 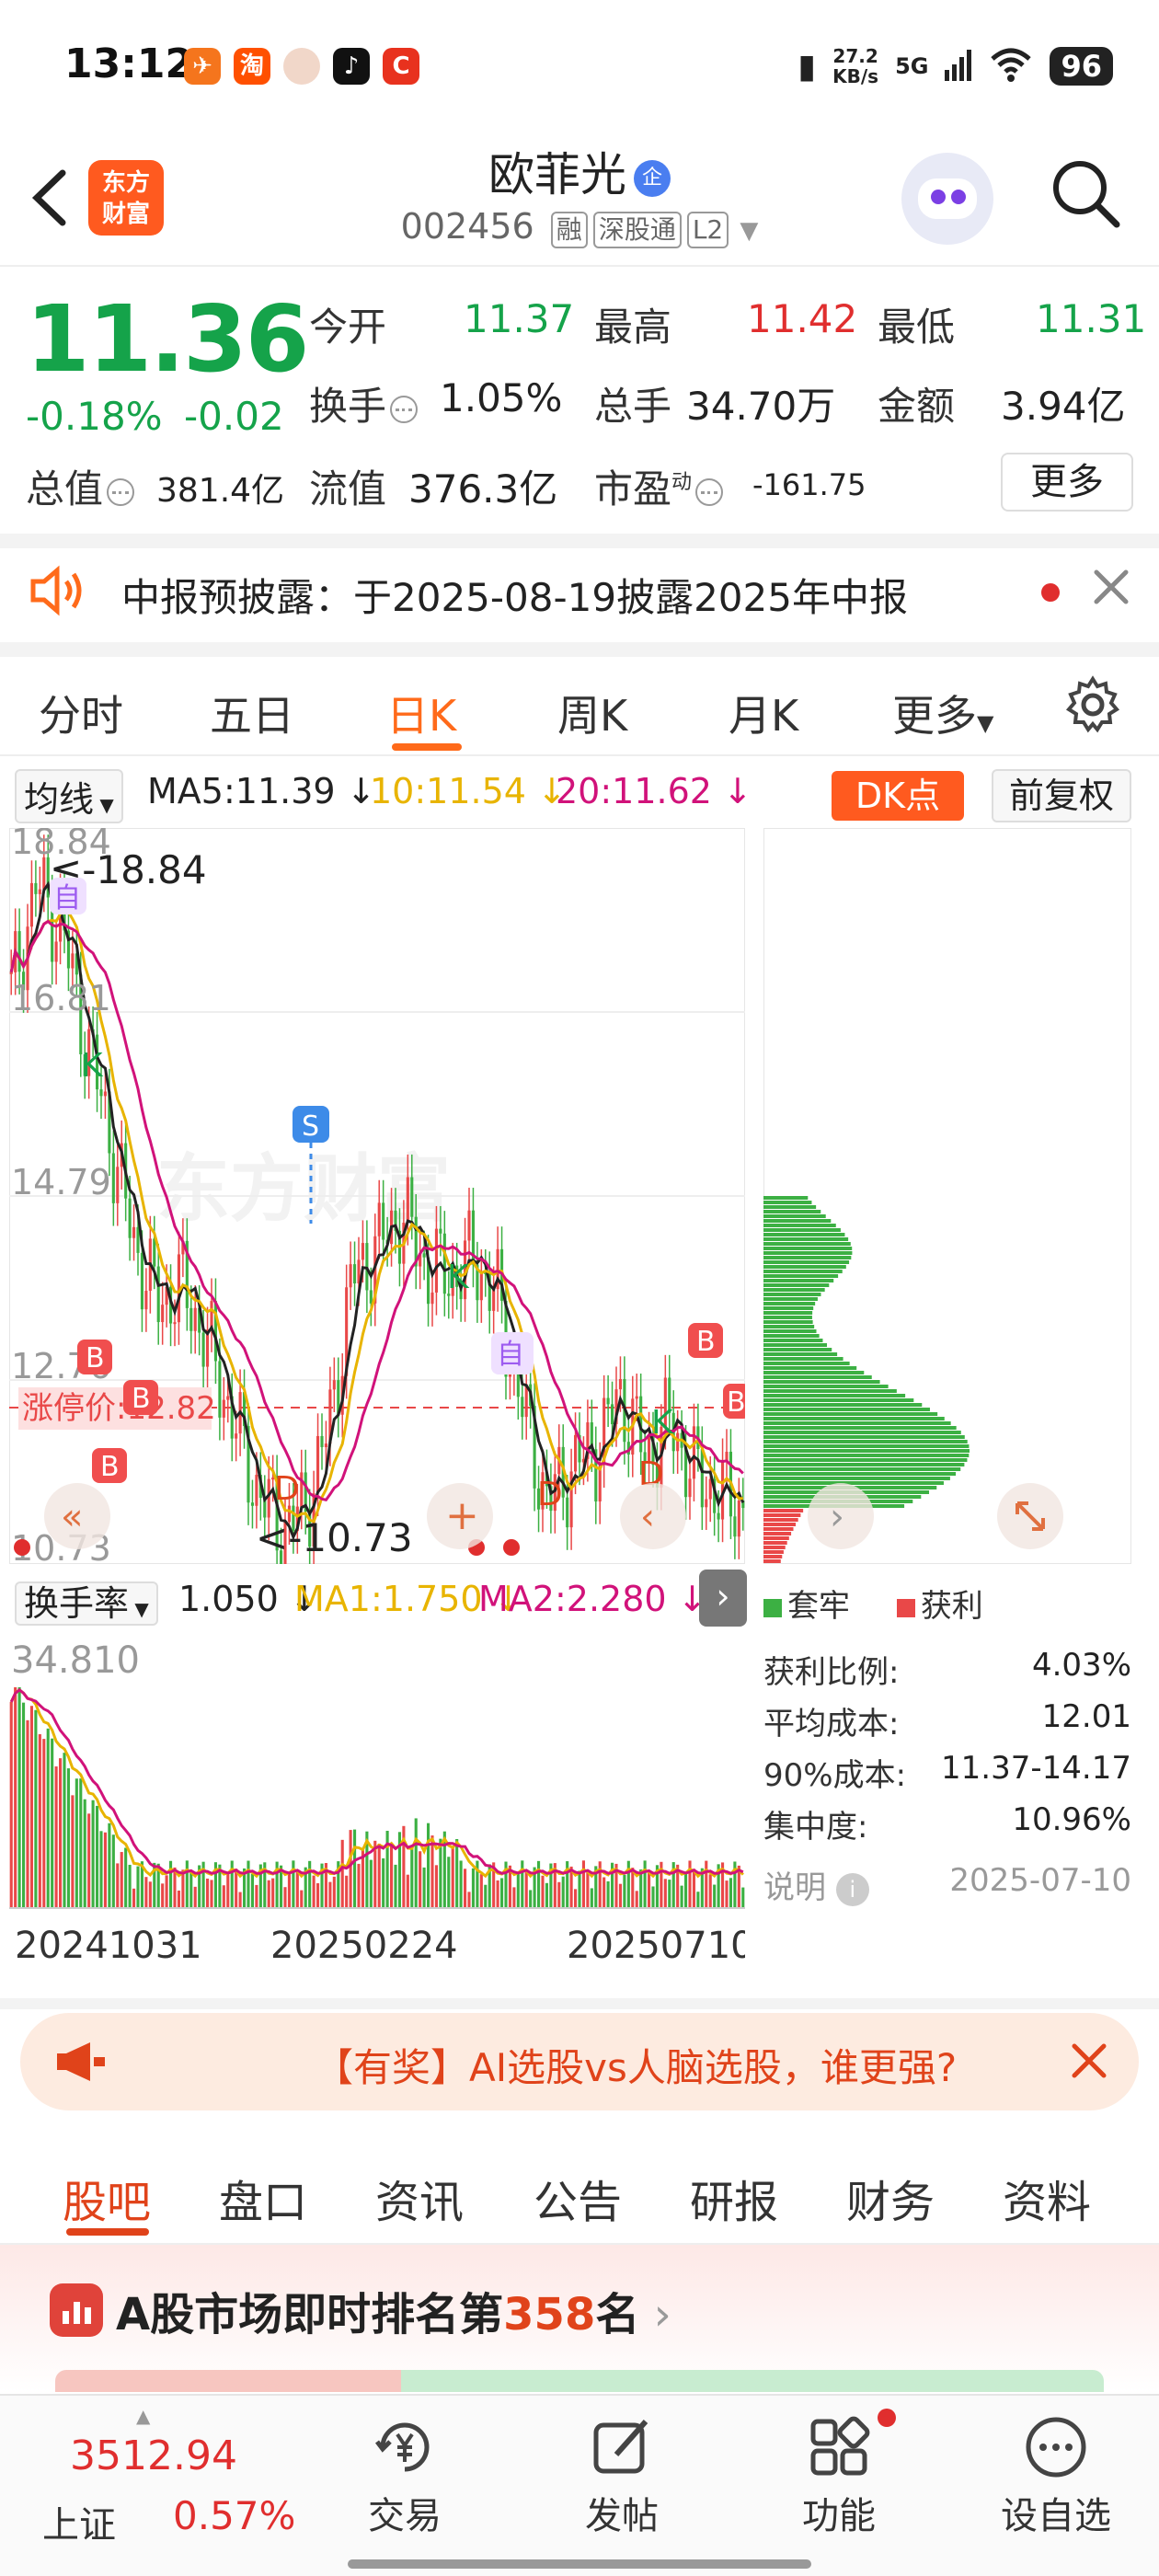 I want to click on chip-distribution-chart: ›, so click(x=947, y=1196).